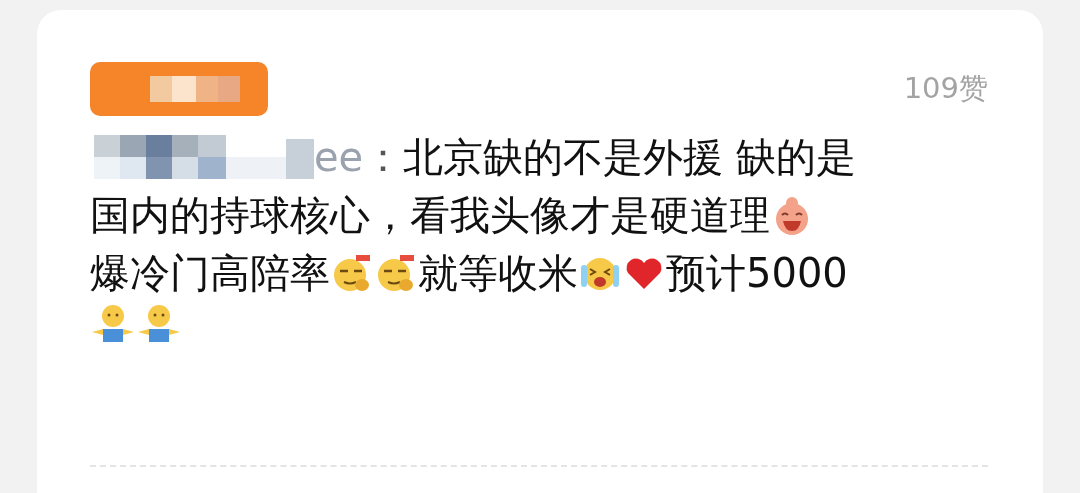 This screenshot has height=493, width=1080. I want to click on like-count: 109赞, so click(945, 89).